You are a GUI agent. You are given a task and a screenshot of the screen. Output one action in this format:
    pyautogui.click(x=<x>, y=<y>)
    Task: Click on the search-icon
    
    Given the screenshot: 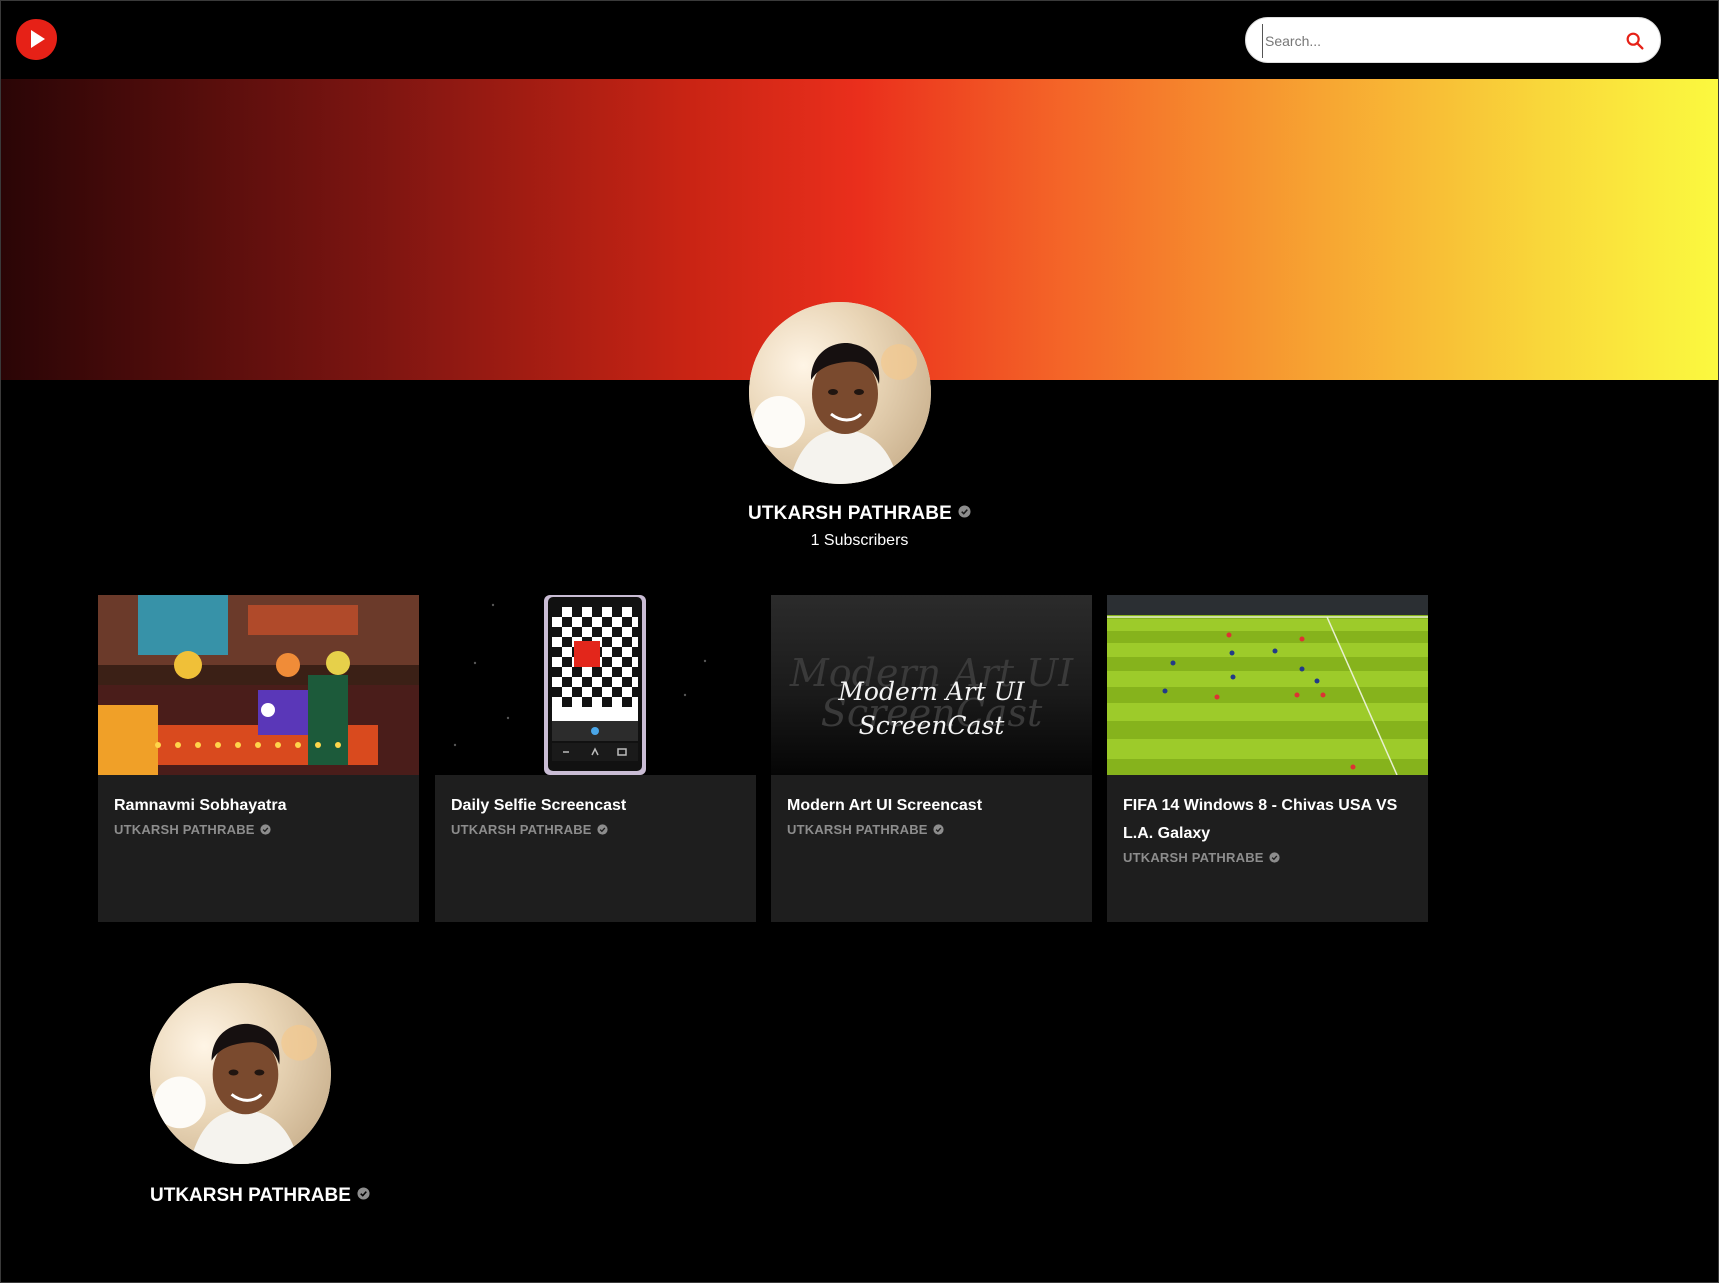 What is the action you would take?
    pyautogui.click(x=1635, y=41)
    